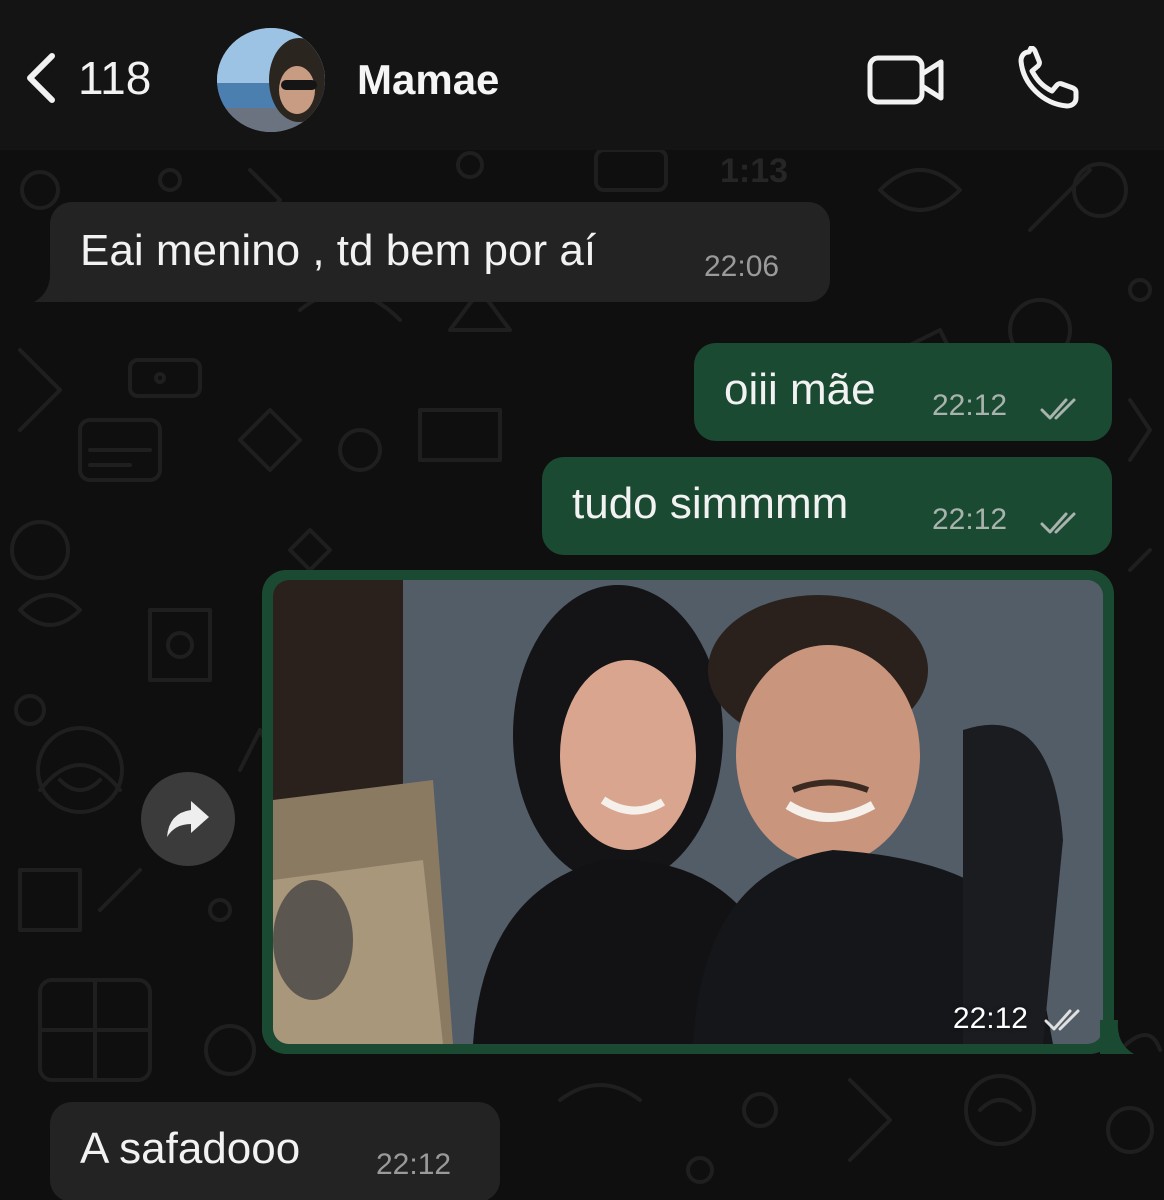 This screenshot has height=1200, width=1164. I want to click on message-bubble-outgoing: tudo simmmm 22:12, so click(827, 506).